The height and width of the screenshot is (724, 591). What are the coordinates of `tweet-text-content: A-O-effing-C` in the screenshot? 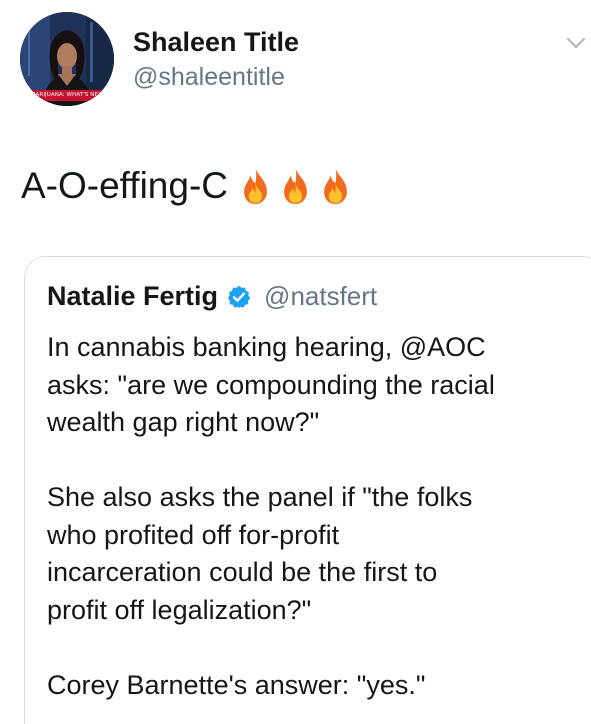 It's located at (124, 185).